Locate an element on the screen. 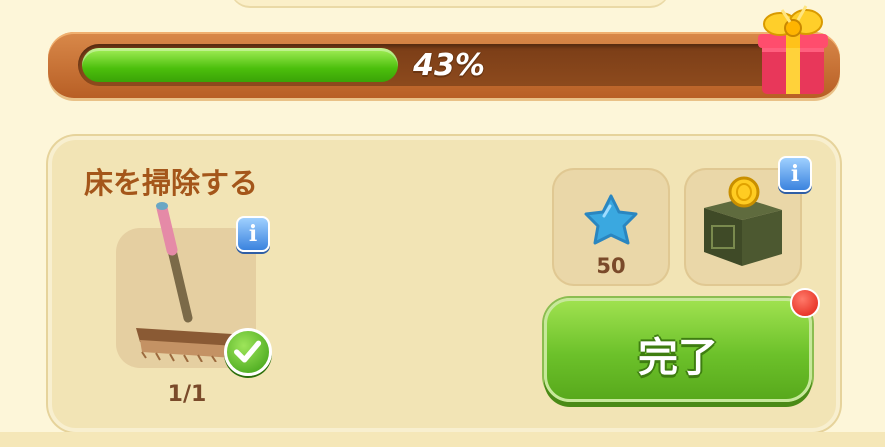  gift-box-icon is located at coordinates (792, 50).